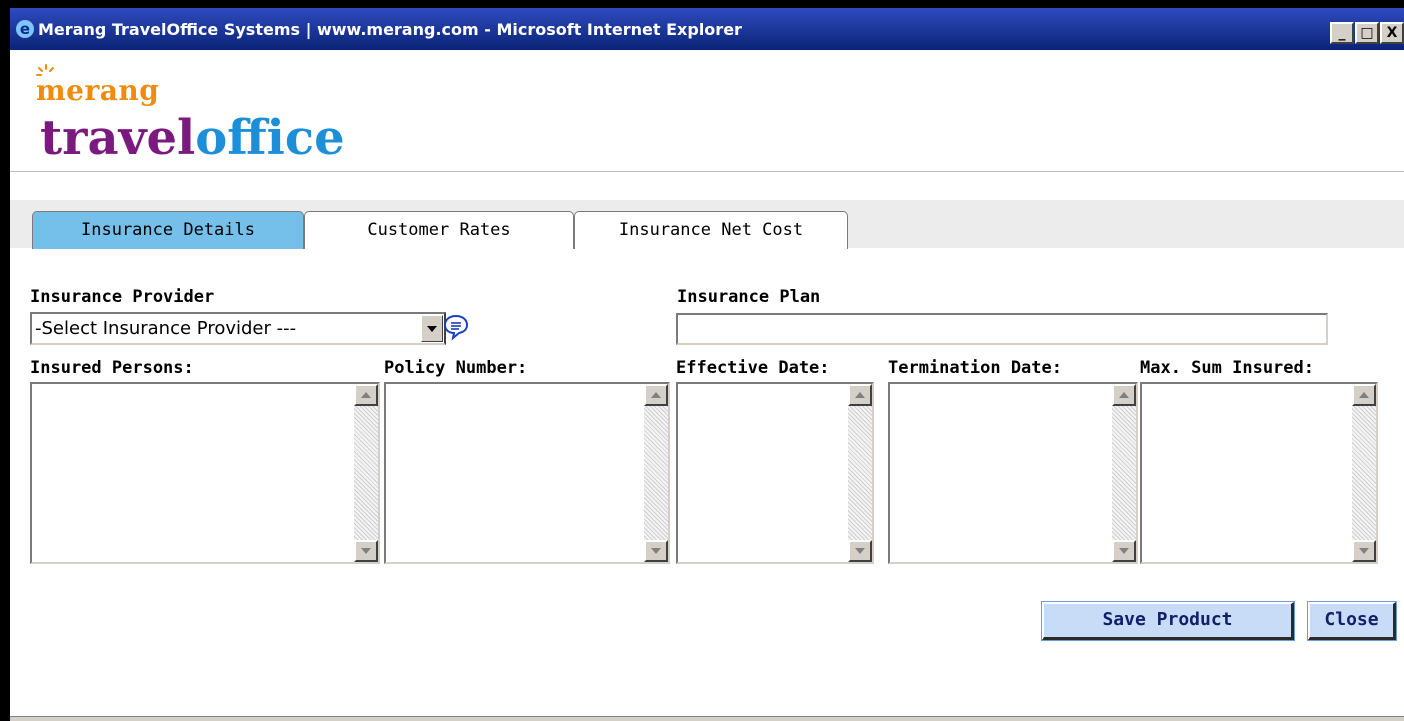 This screenshot has height=721, width=1404. What do you see at coordinates (456, 327) in the screenshot?
I see `speech-bubble-icon` at bounding box center [456, 327].